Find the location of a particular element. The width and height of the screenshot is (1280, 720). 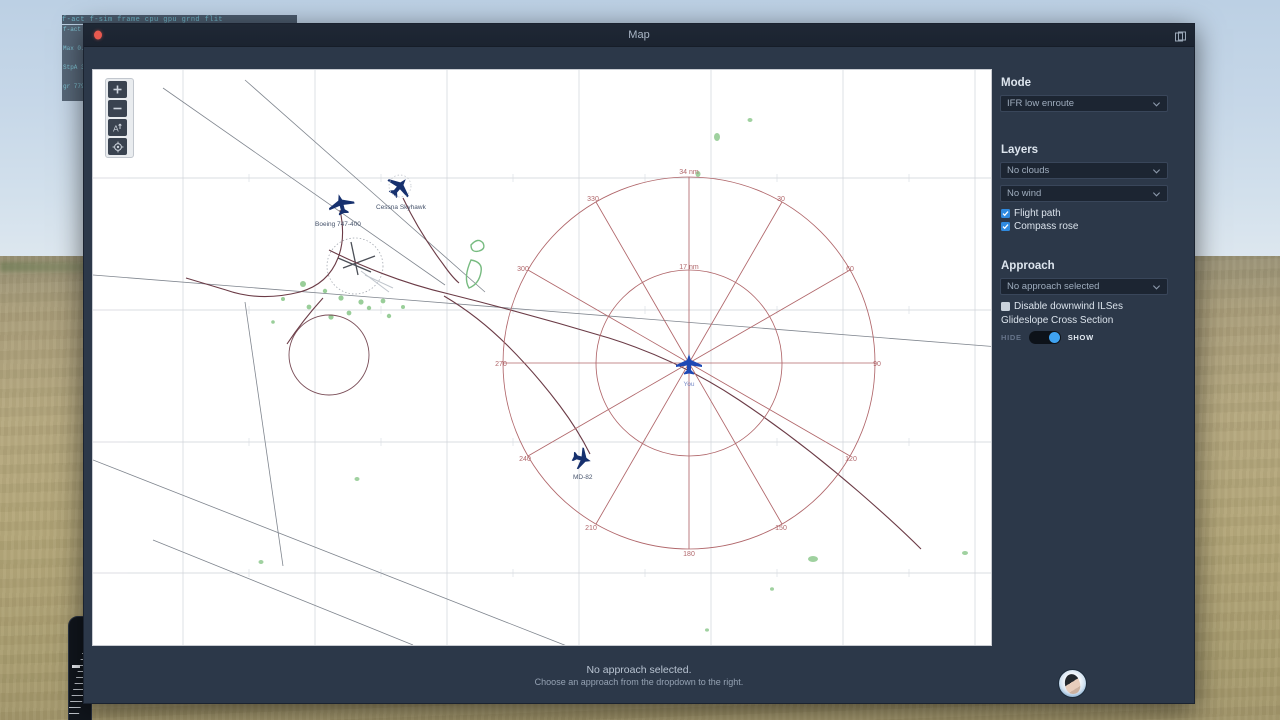

user-avatar is located at coordinates (1072, 683).